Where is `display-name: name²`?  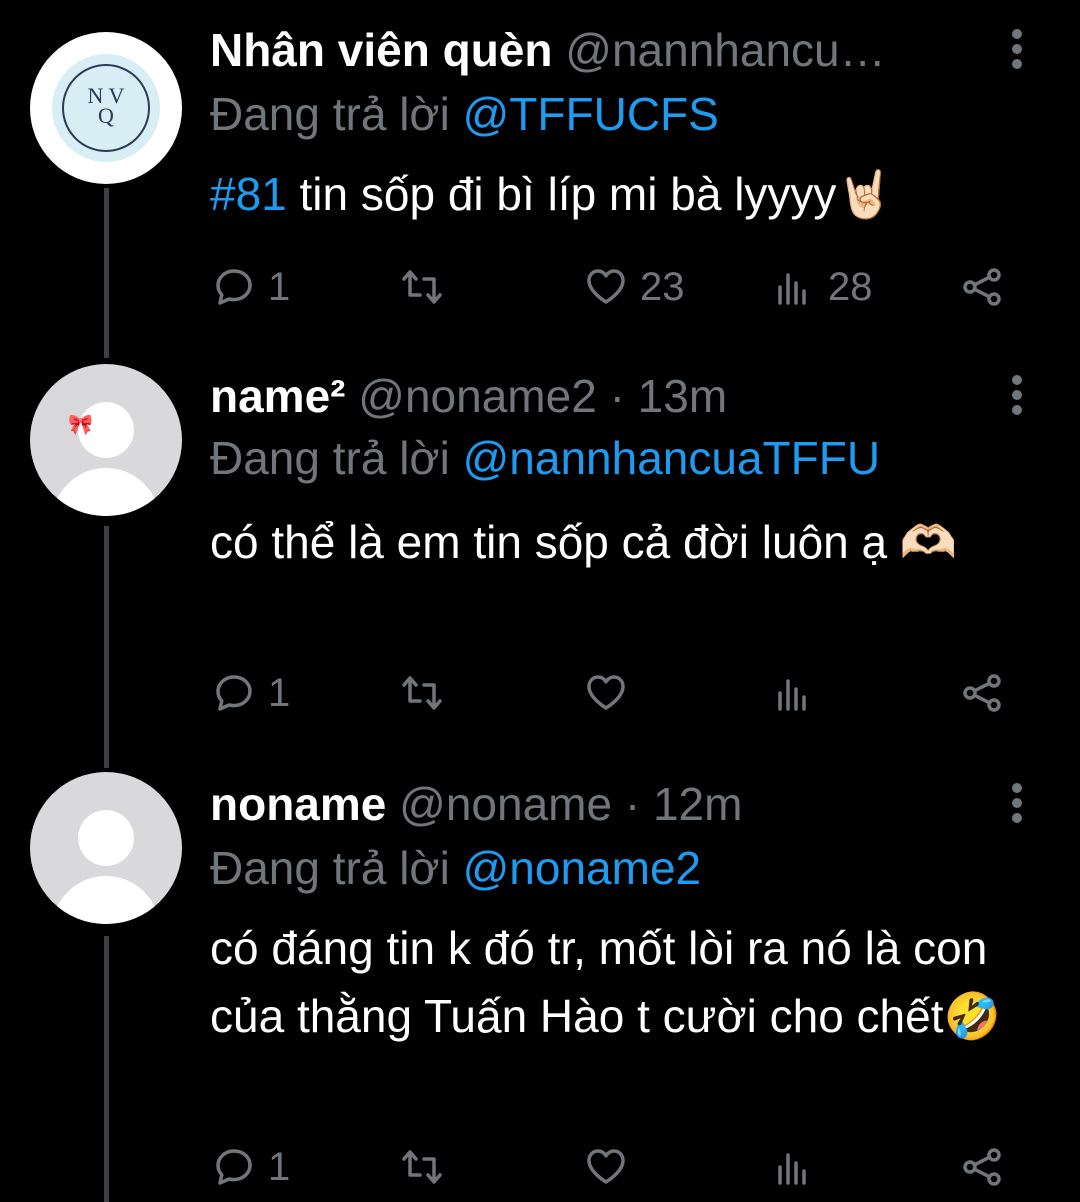
display-name: name² is located at coordinates (277, 396).